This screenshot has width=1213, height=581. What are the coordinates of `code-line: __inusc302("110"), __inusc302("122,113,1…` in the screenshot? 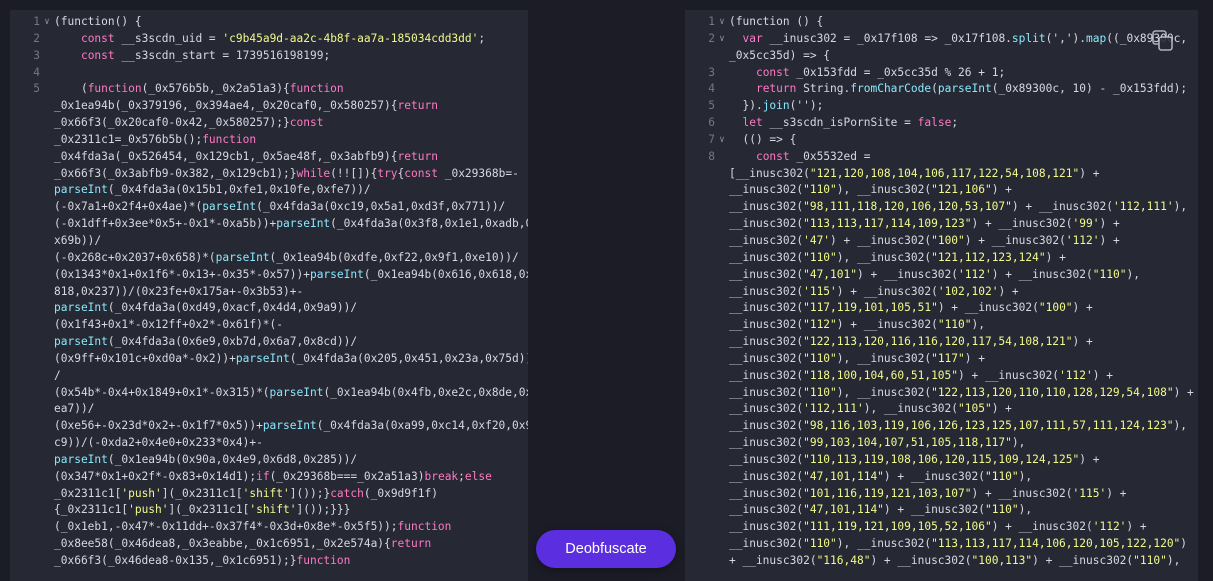 It's located at (941, 393).